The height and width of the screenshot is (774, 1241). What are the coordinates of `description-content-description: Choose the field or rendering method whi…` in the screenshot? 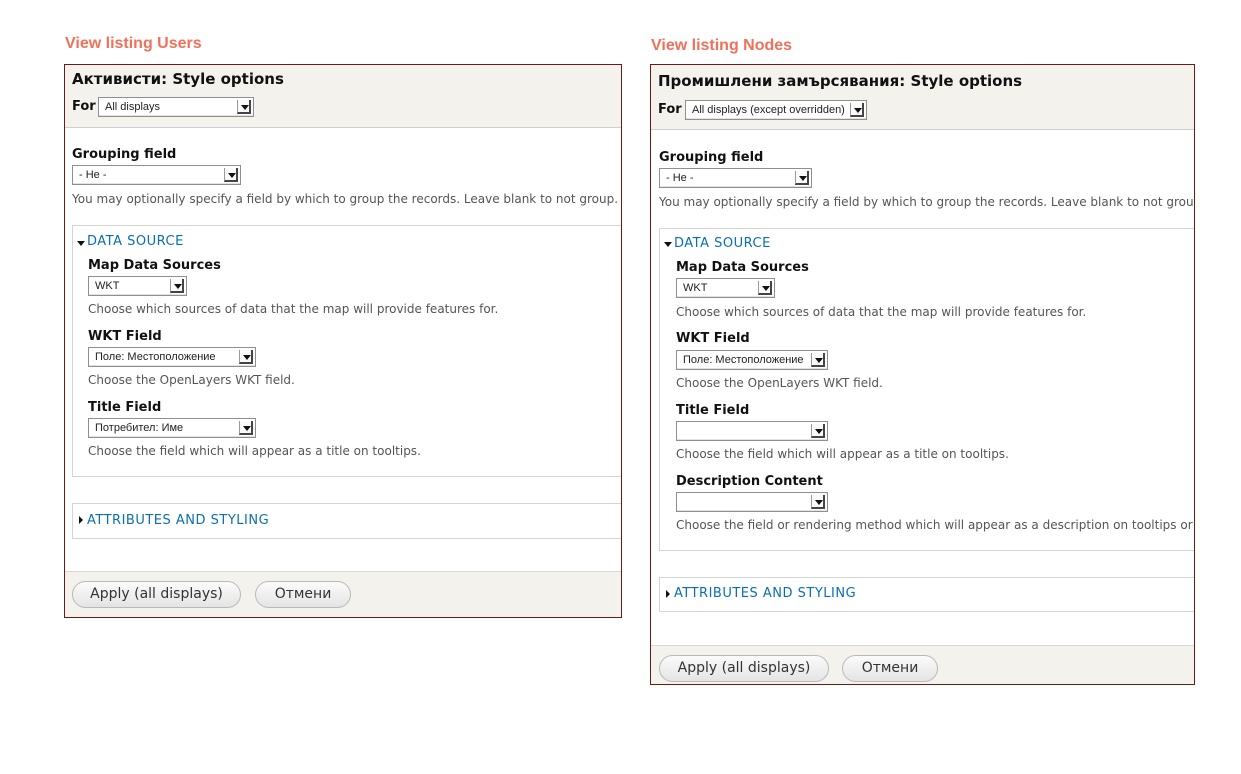 It's located at (935, 525).